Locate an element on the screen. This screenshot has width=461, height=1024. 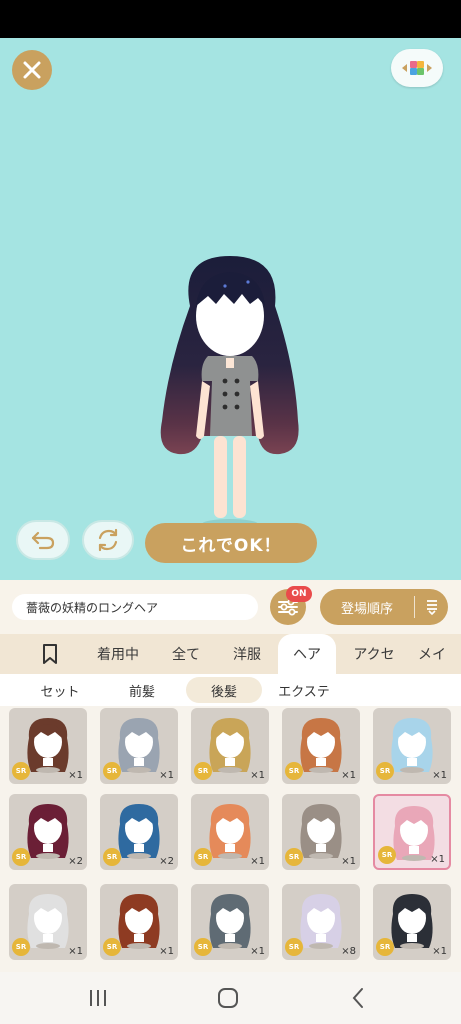
subtab-set: セット is located at coordinates (60, 690).